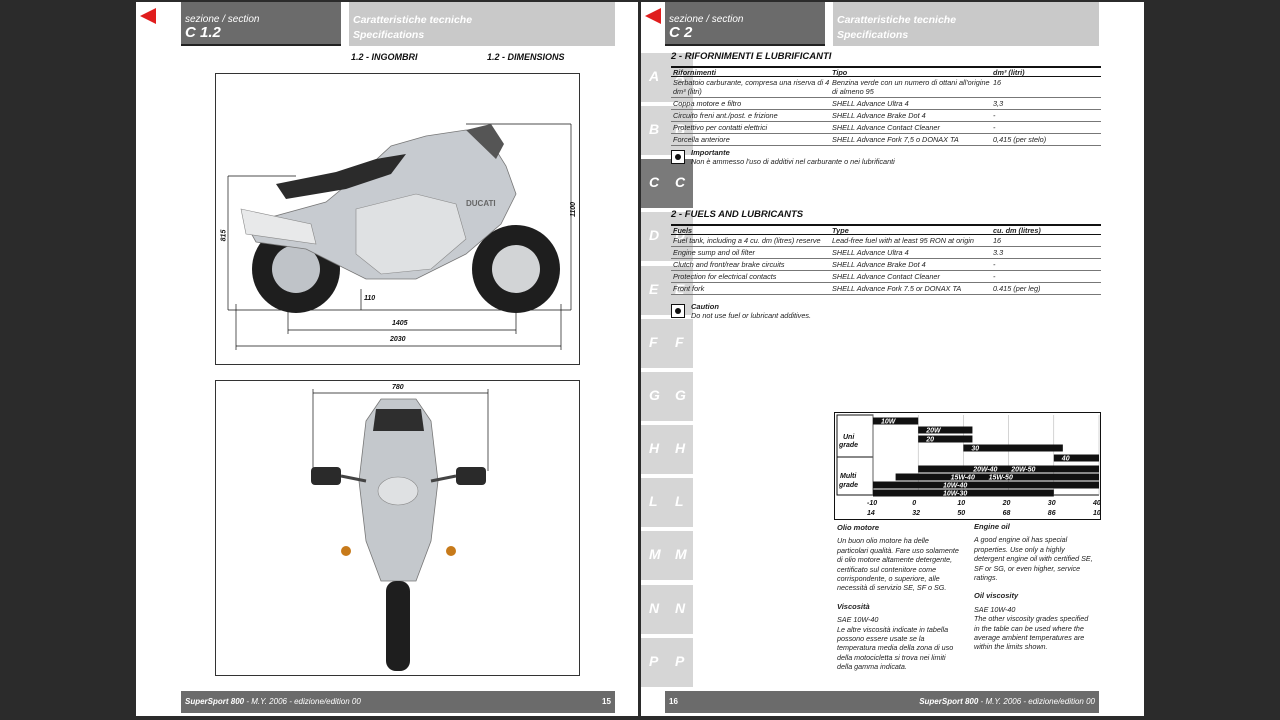 This screenshot has height=720, width=1280. Describe the element at coordinates (689, 288) in the screenshot. I see `table-cell: Front fork` at that location.